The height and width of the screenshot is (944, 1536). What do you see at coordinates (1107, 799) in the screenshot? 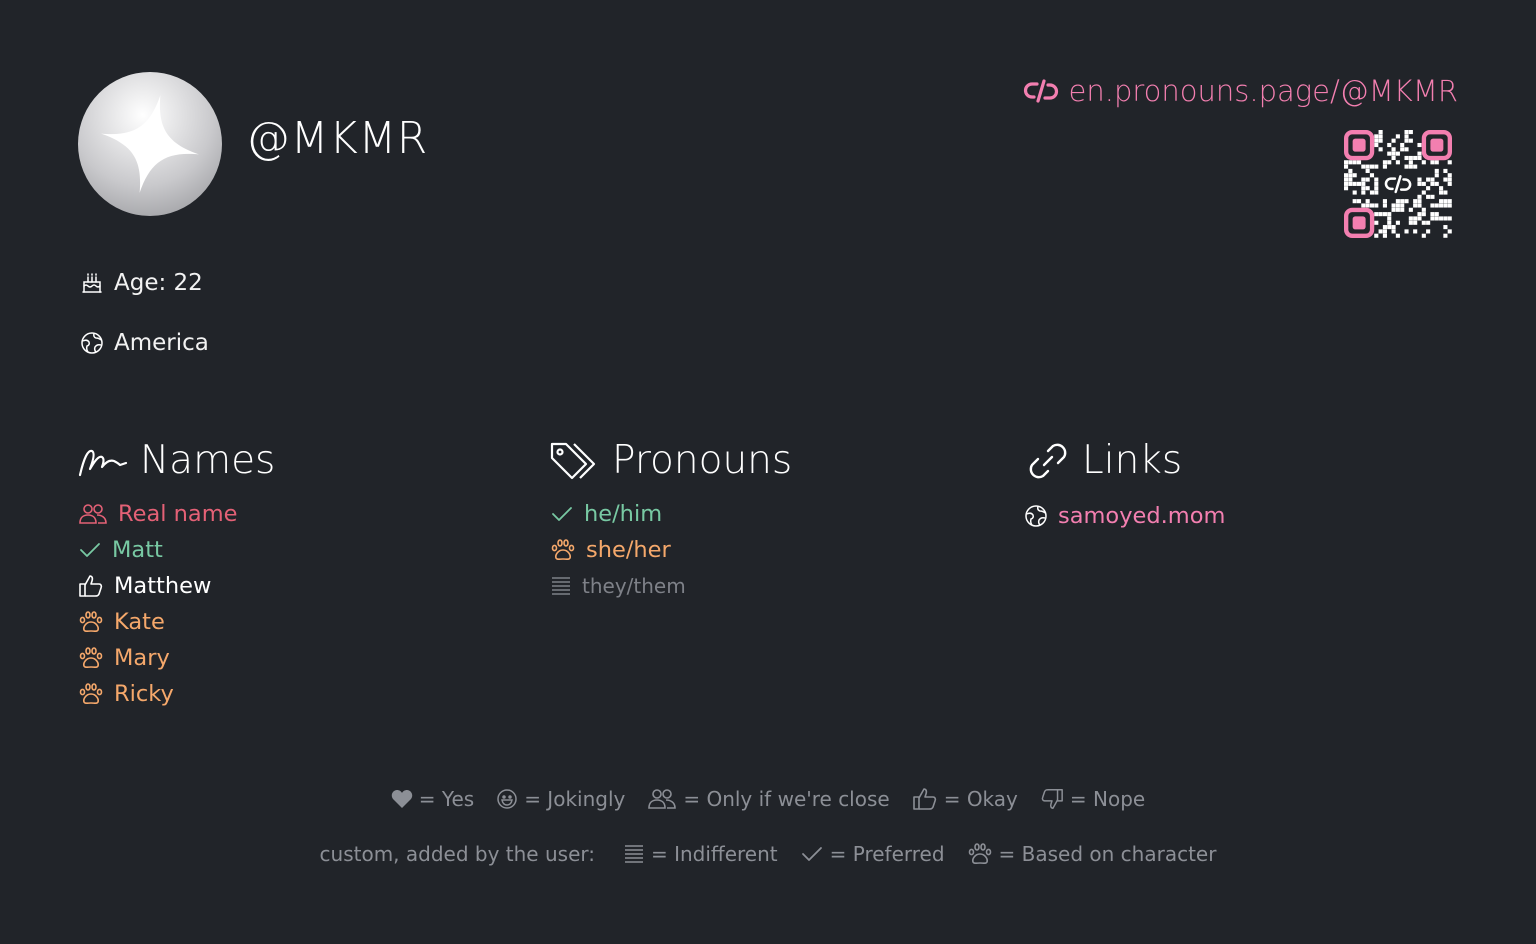
I see `legend-nope: = Nope` at bounding box center [1107, 799].